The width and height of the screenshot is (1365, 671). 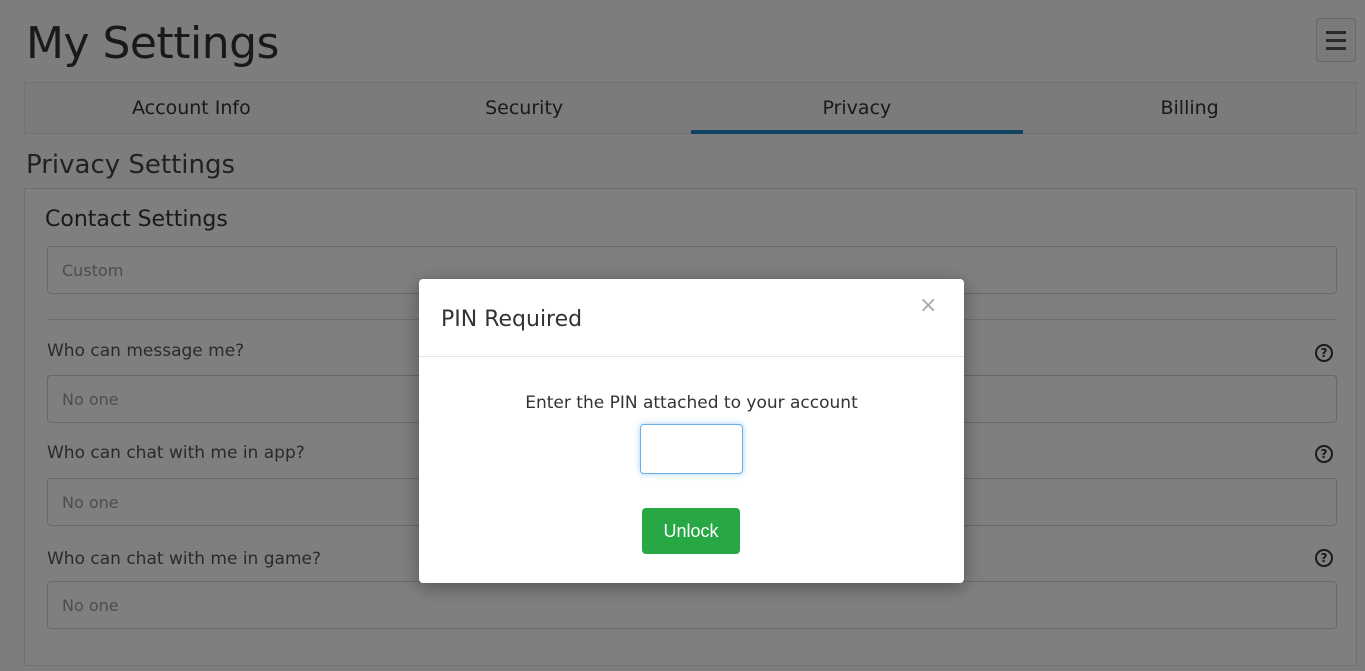 What do you see at coordinates (691, 318) in the screenshot?
I see `modal-header: PIN Required ×` at bounding box center [691, 318].